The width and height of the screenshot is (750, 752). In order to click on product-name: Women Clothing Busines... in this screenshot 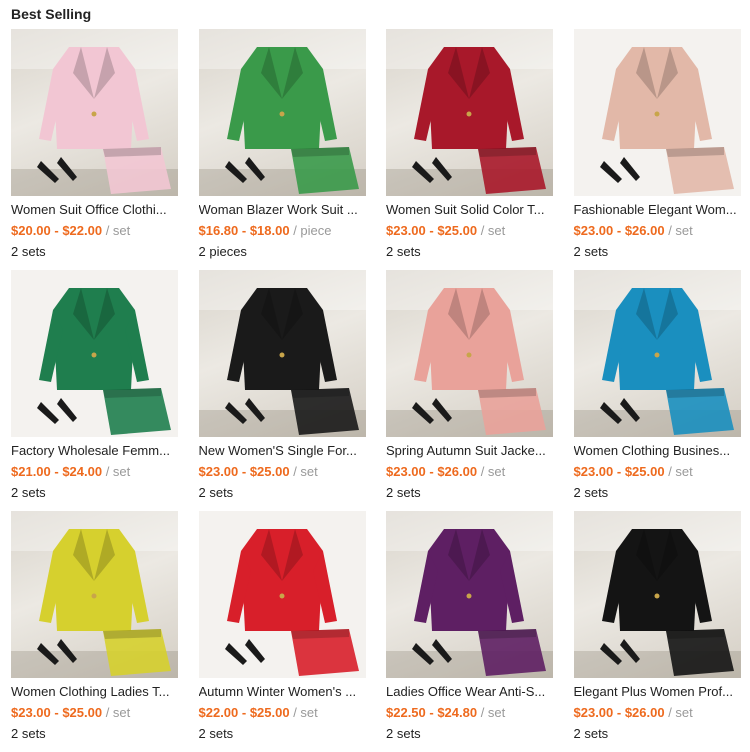, I will do `click(657, 451)`.